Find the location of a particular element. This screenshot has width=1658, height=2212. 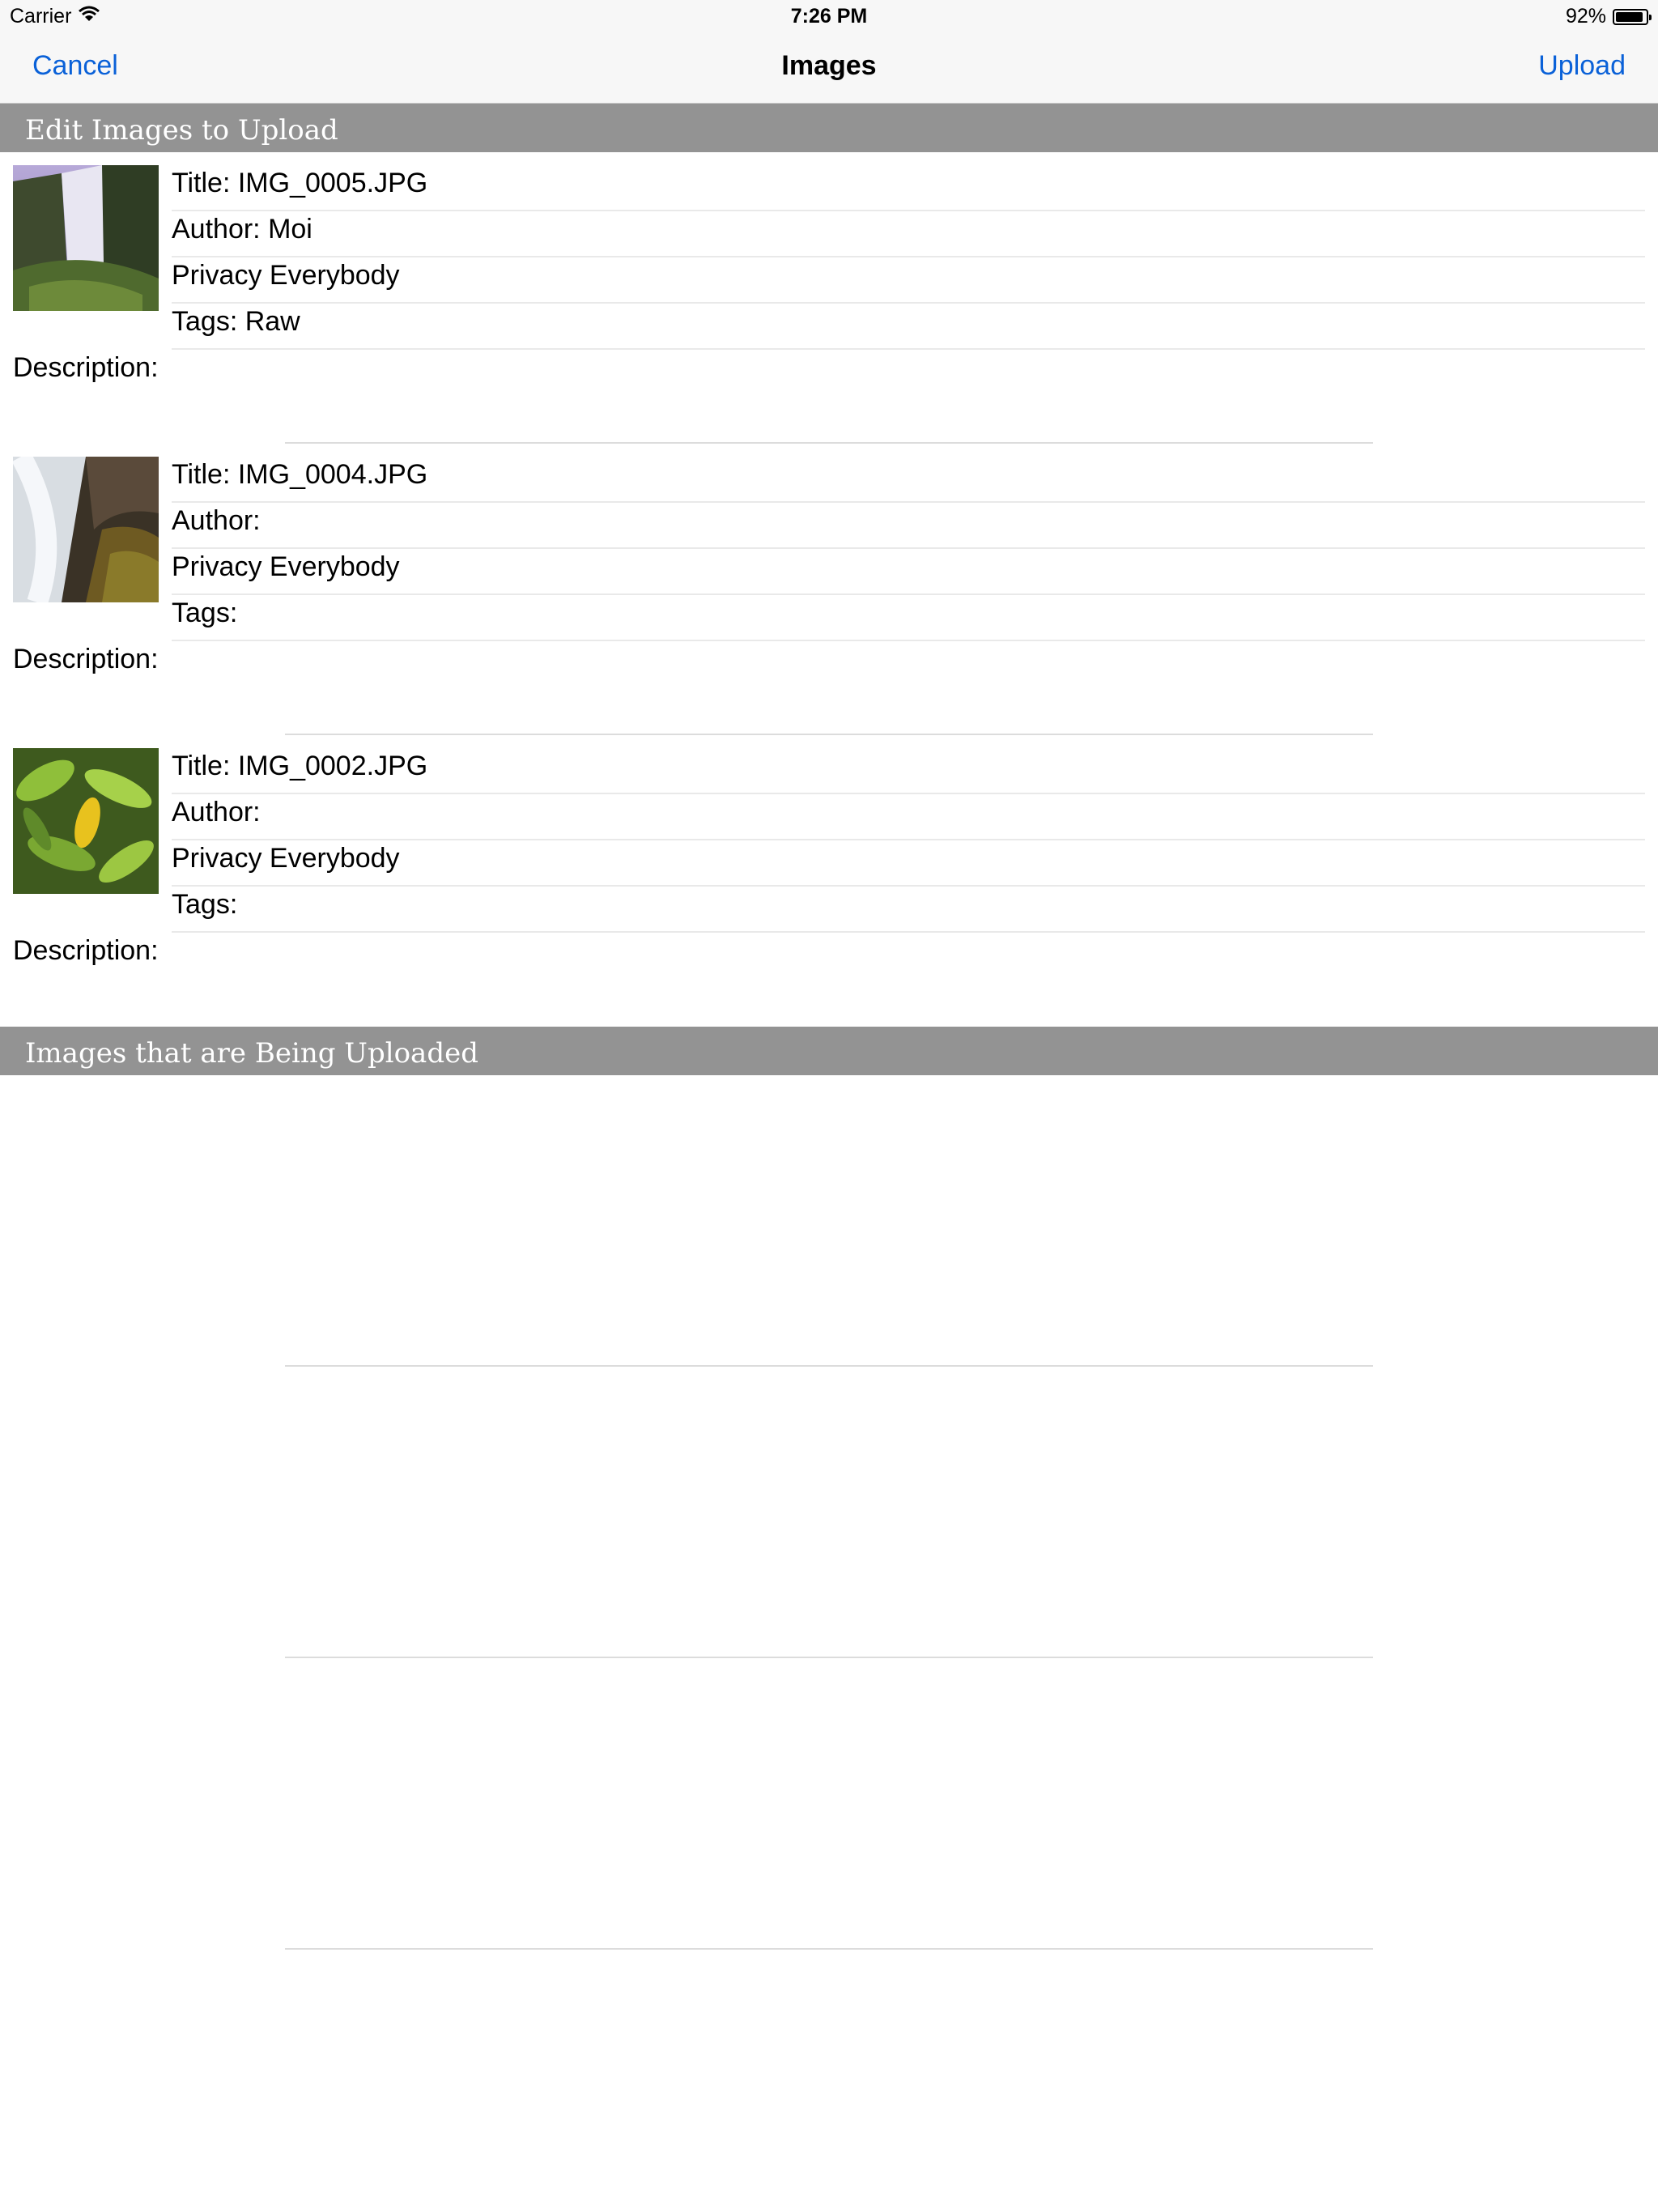

author-field: Author: Moi is located at coordinates (908, 234).